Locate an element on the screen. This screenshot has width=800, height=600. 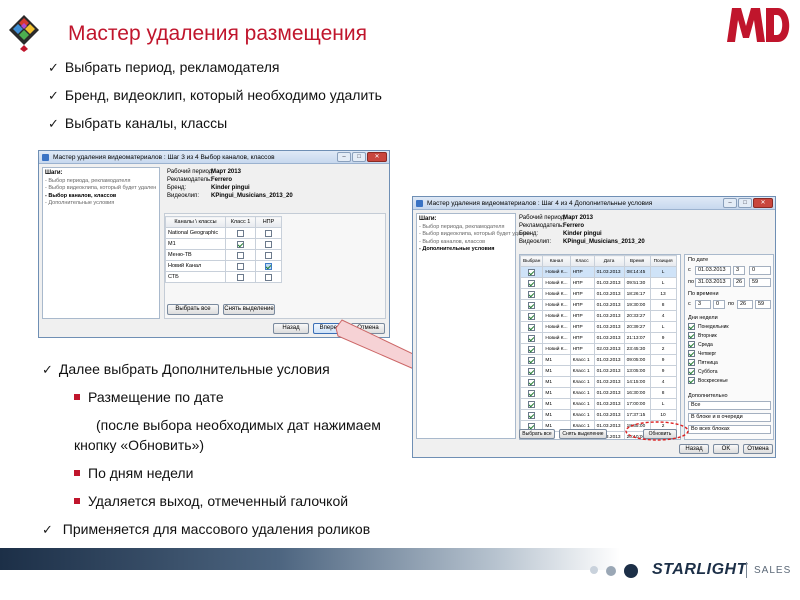
time-to-hour-input: 26 is located at coordinates (745, 304).